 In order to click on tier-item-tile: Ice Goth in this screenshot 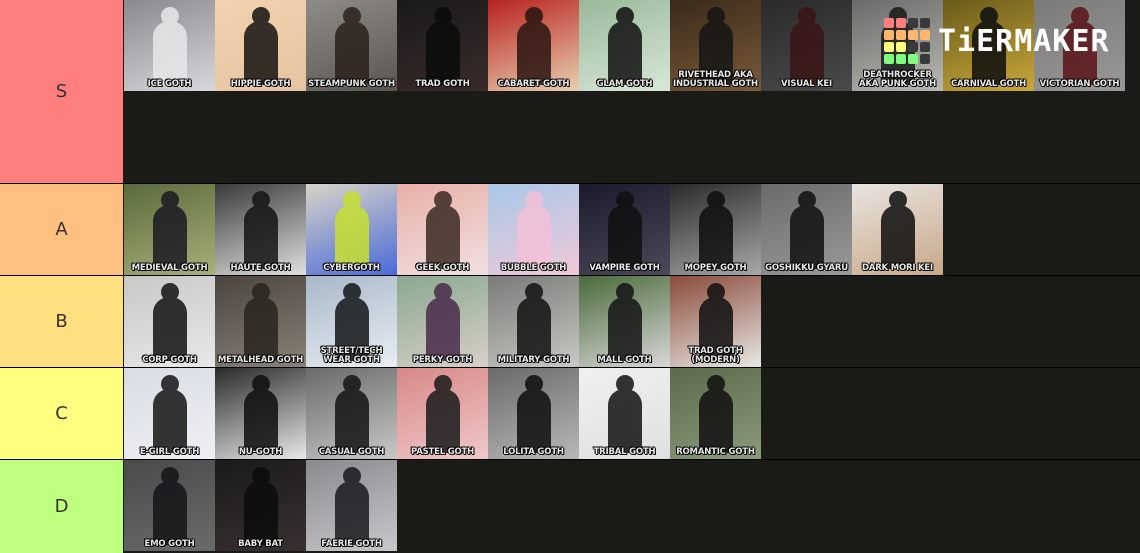, I will do `click(169, 45)`.